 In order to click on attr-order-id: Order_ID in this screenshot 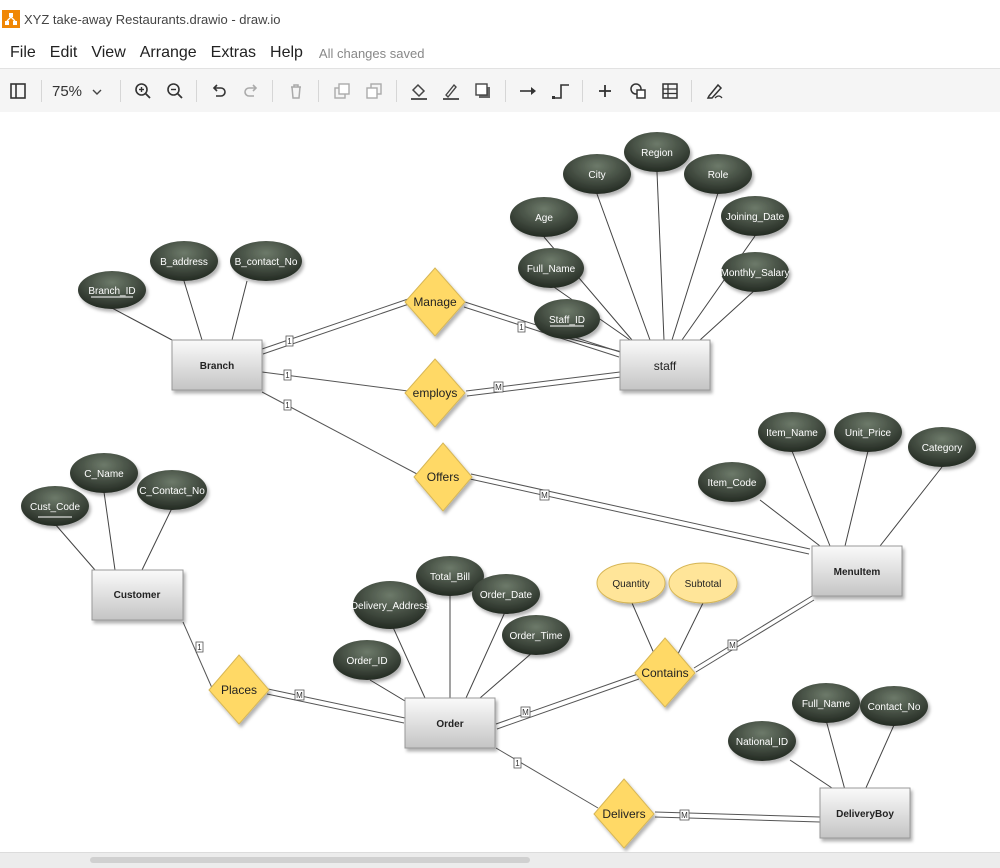, I will do `click(367, 660)`.